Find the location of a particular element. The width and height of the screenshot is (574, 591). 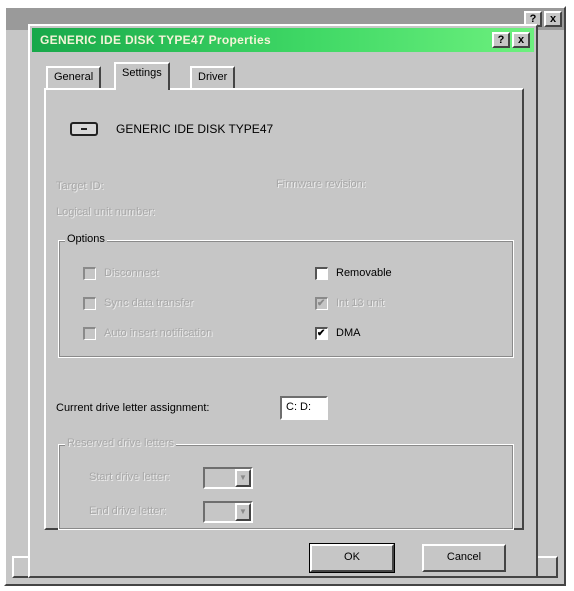

target-id-label: Target ID: is located at coordinates (80, 186).